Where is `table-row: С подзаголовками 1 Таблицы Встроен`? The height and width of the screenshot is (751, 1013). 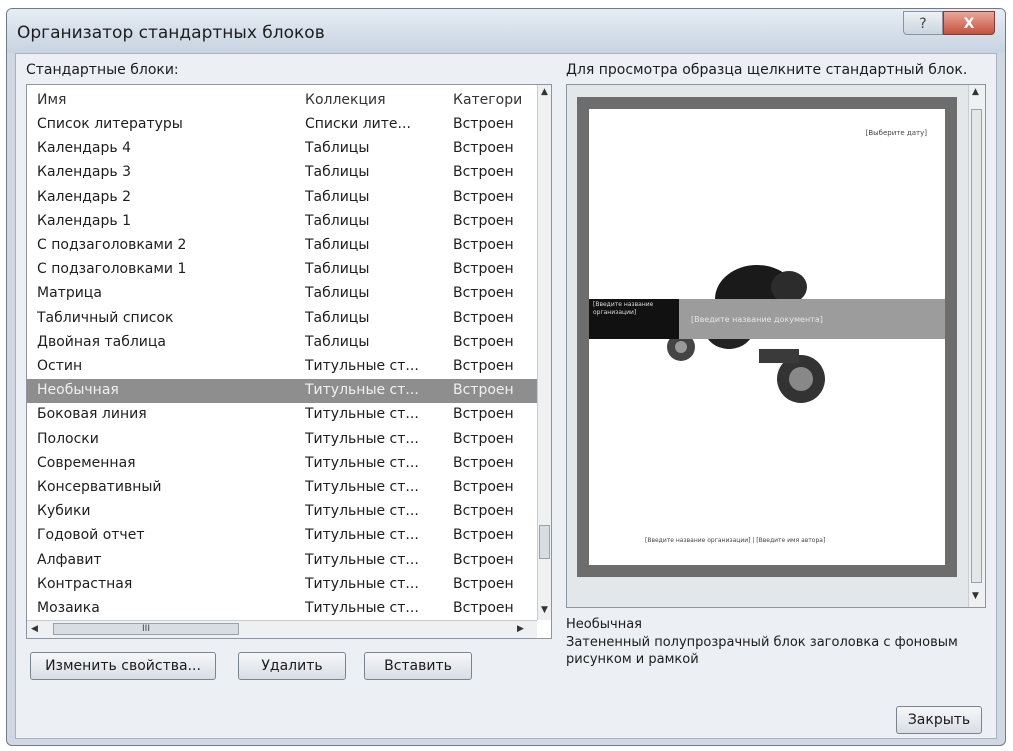 table-row: С подзаголовками 1 Таблицы Встроен is located at coordinates (282, 270).